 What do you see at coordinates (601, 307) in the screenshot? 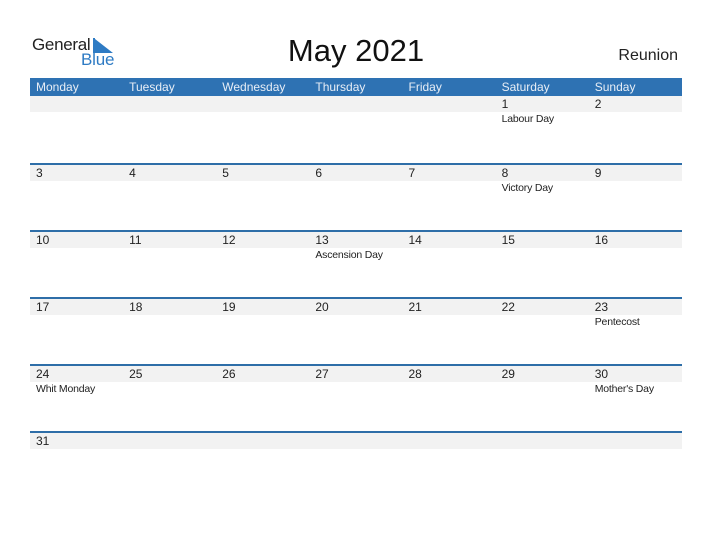
I see `day-number: 23` at bounding box center [601, 307].